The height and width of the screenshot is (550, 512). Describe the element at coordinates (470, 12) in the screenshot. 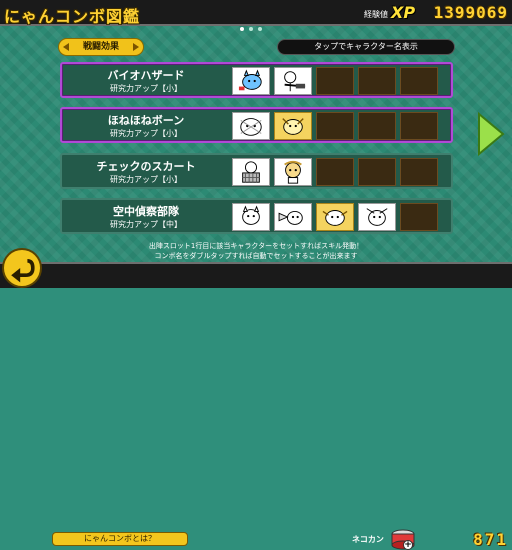

I see `xp-value: 1399069` at that location.